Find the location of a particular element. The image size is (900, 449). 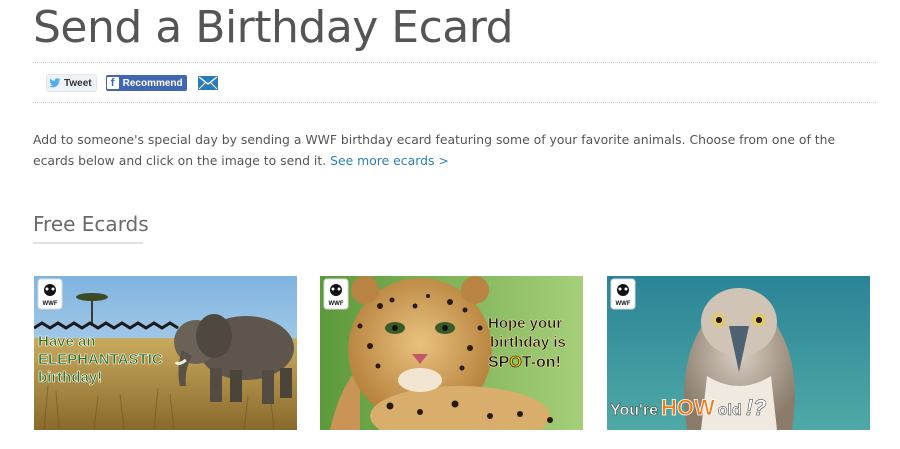

ecard-elephant: WWF Have an ELEPHANTASTIC birthday! is located at coordinates (165, 353).